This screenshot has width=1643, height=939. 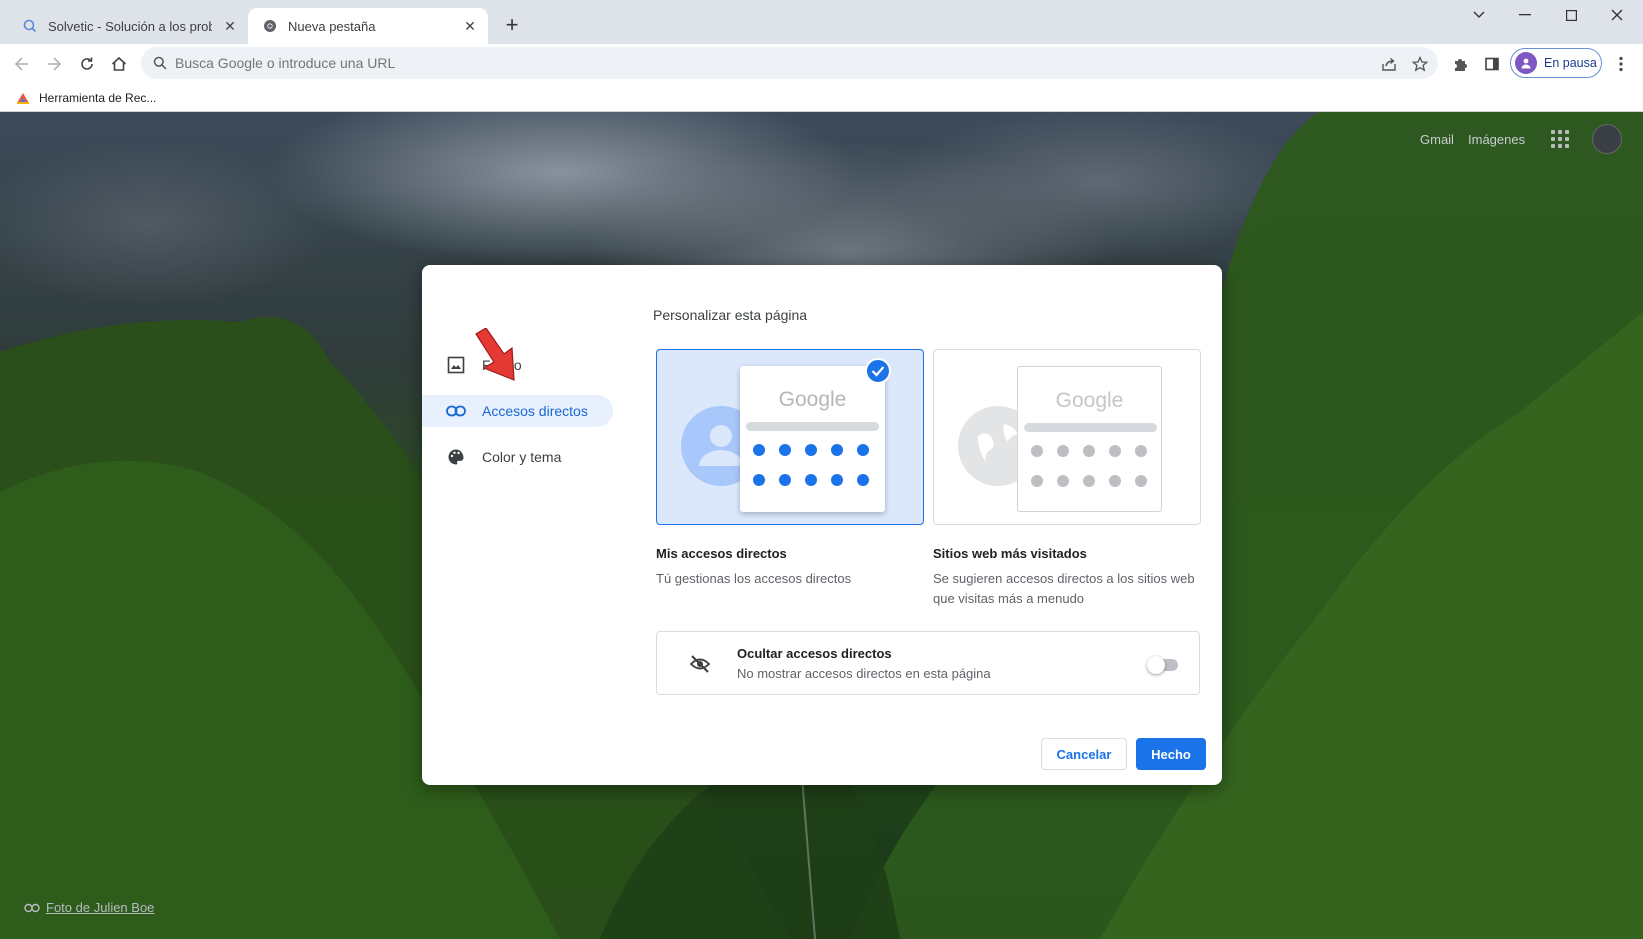 What do you see at coordinates (878, 371) in the screenshot?
I see `check-icon` at bounding box center [878, 371].